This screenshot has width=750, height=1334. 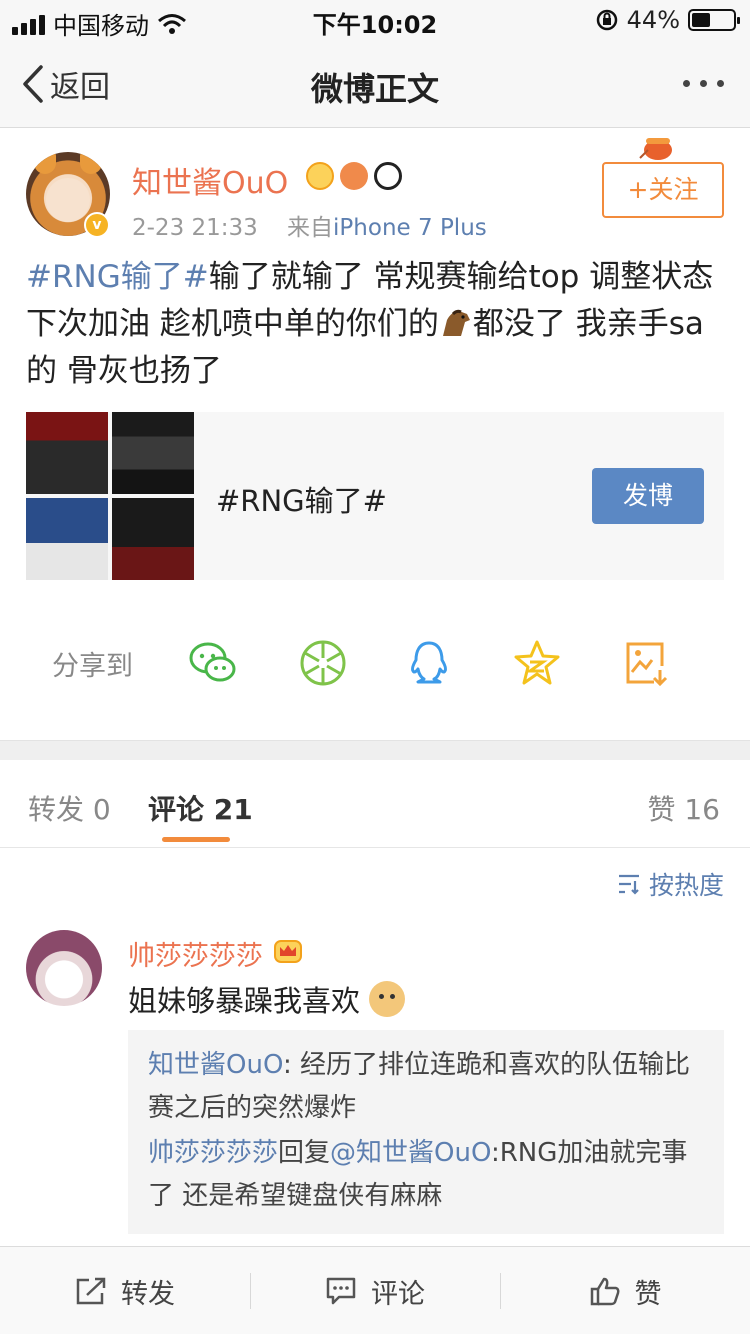 What do you see at coordinates (648, 496) in the screenshot?
I see `post-to-topic-button: 发博` at bounding box center [648, 496].